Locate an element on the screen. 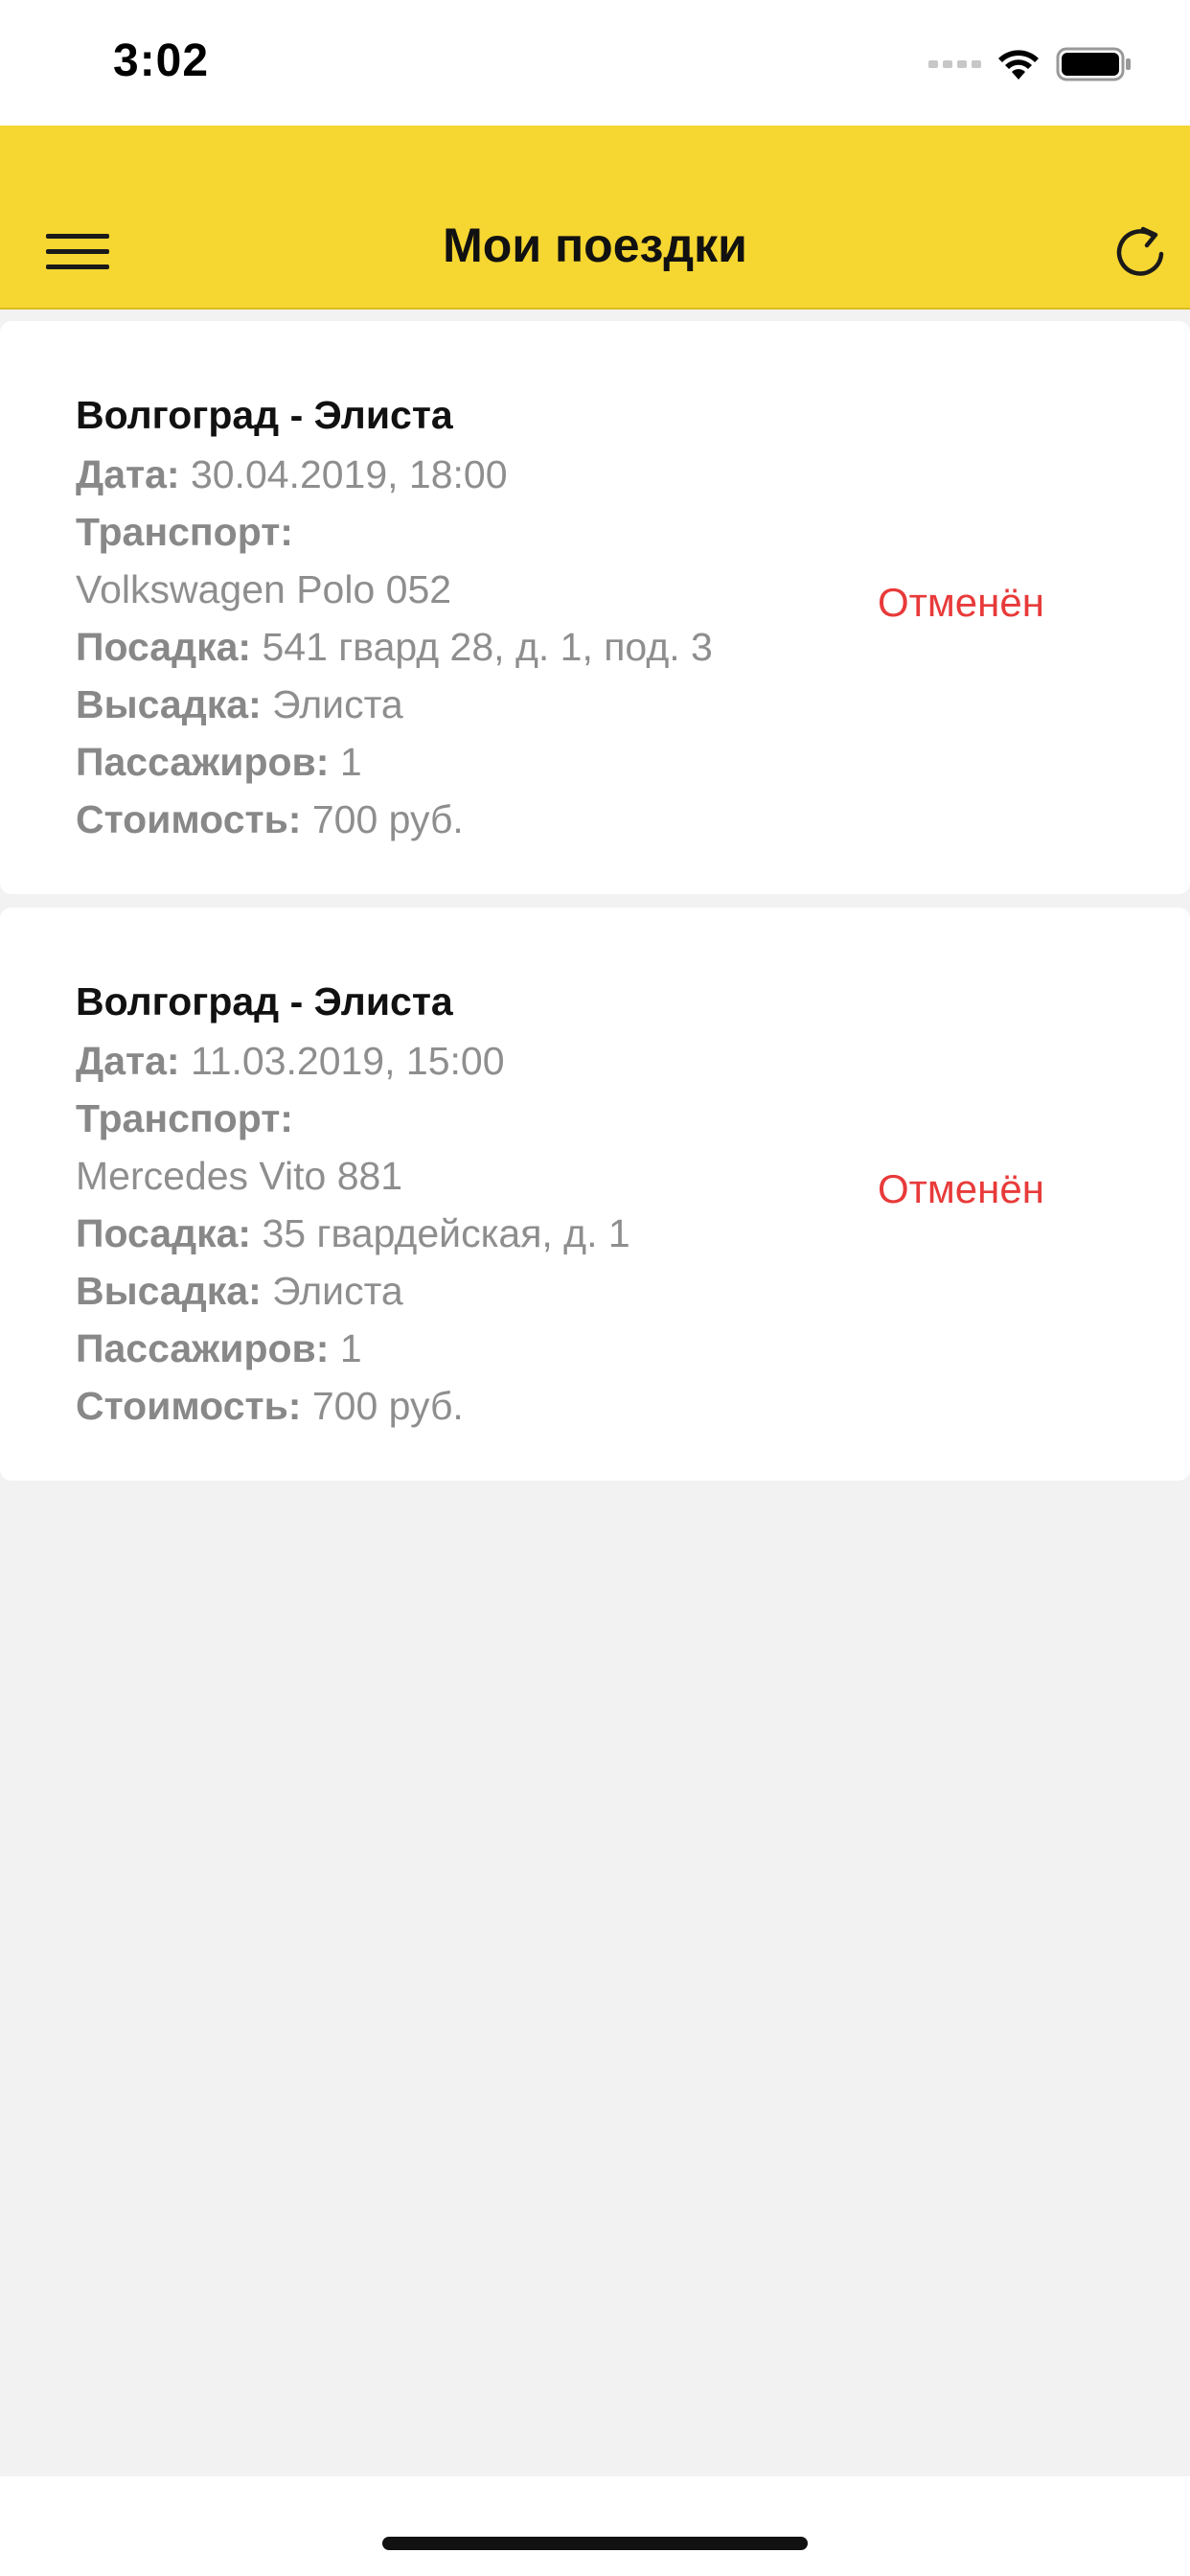  status-time: 3:02 is located at coordinates (162, 60).